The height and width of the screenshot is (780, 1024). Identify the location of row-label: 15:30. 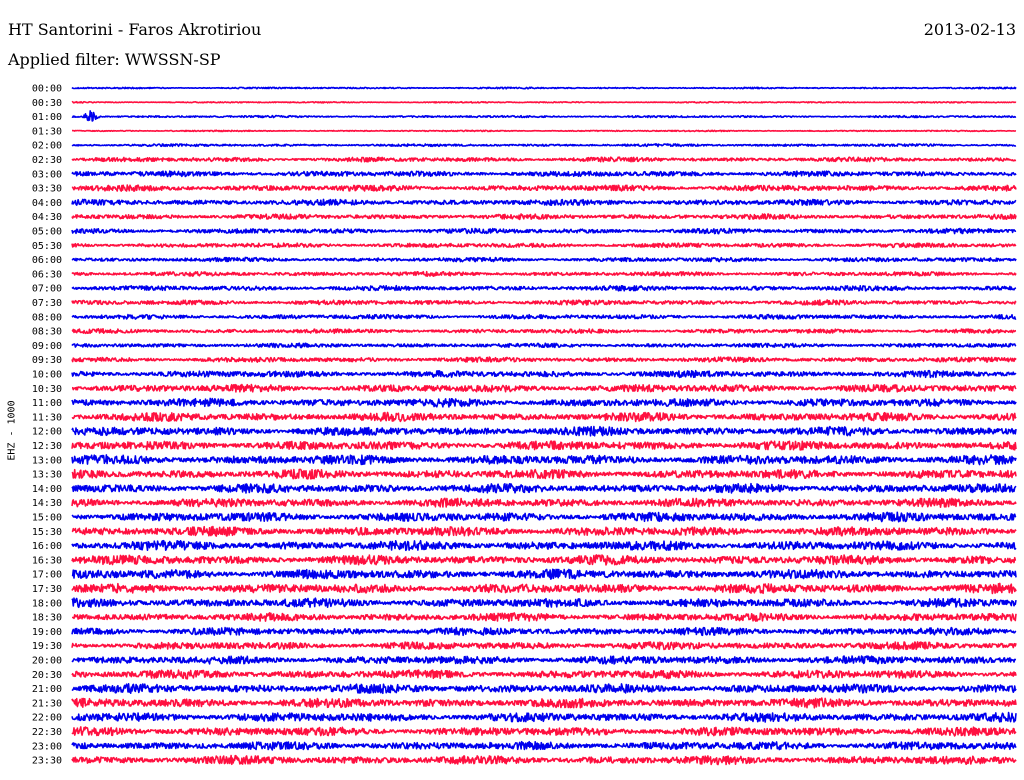
(47, 532).